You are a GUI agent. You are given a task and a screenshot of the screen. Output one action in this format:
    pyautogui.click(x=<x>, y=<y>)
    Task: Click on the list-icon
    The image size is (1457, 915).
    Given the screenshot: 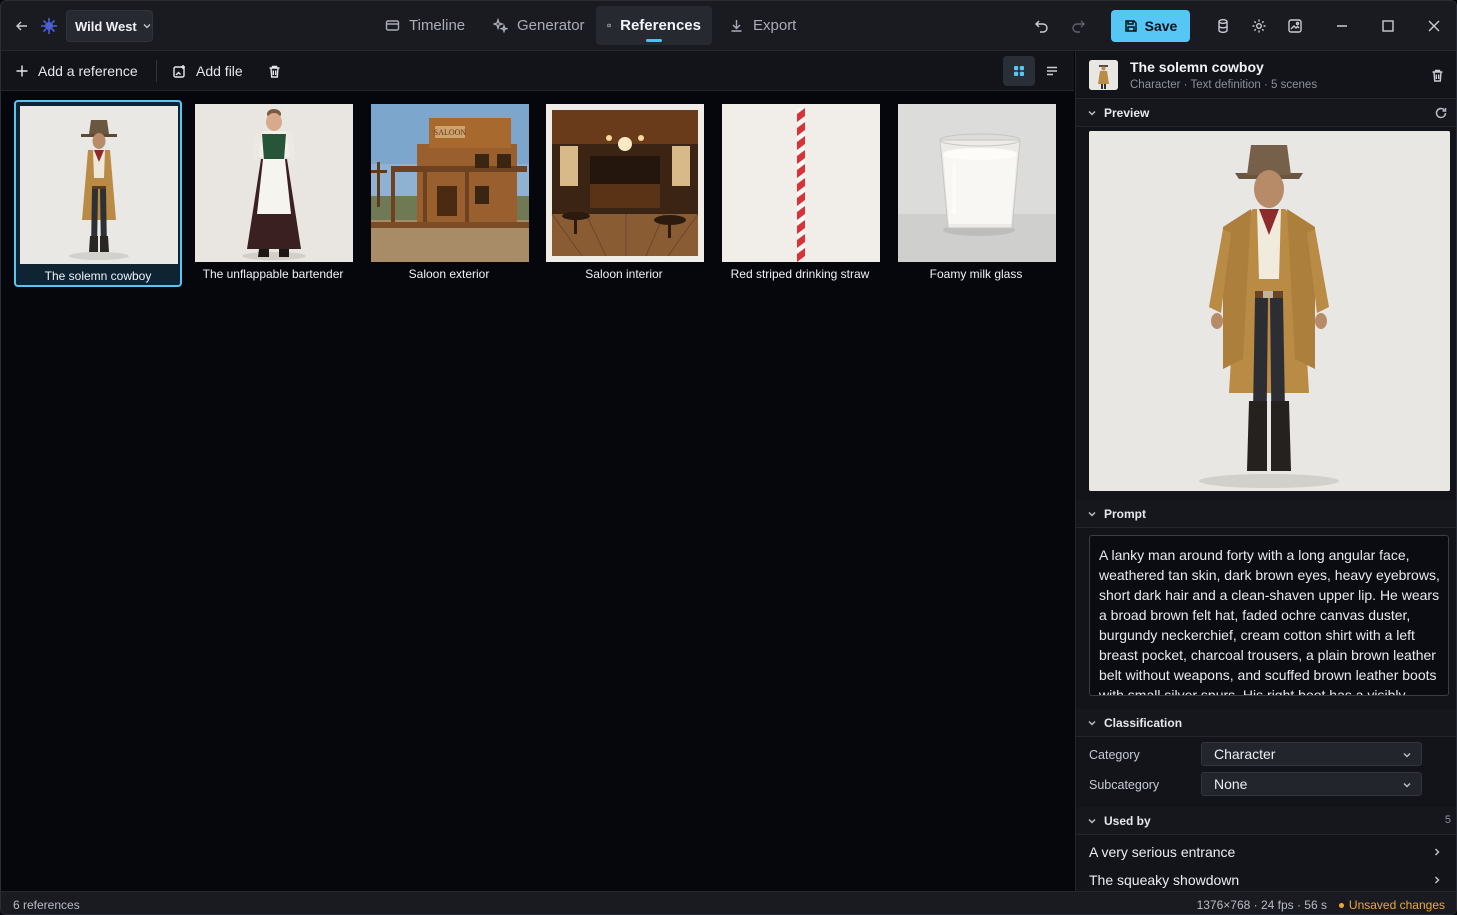 What is the action you would take?
    pyautogui.click(x=1052, y=71)
    